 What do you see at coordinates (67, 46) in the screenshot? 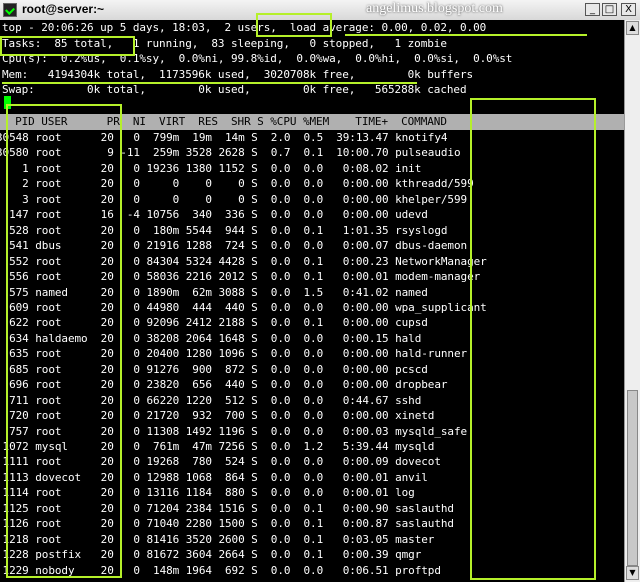
I see `tasks-highlight-box` at bounding box center [67, 46].